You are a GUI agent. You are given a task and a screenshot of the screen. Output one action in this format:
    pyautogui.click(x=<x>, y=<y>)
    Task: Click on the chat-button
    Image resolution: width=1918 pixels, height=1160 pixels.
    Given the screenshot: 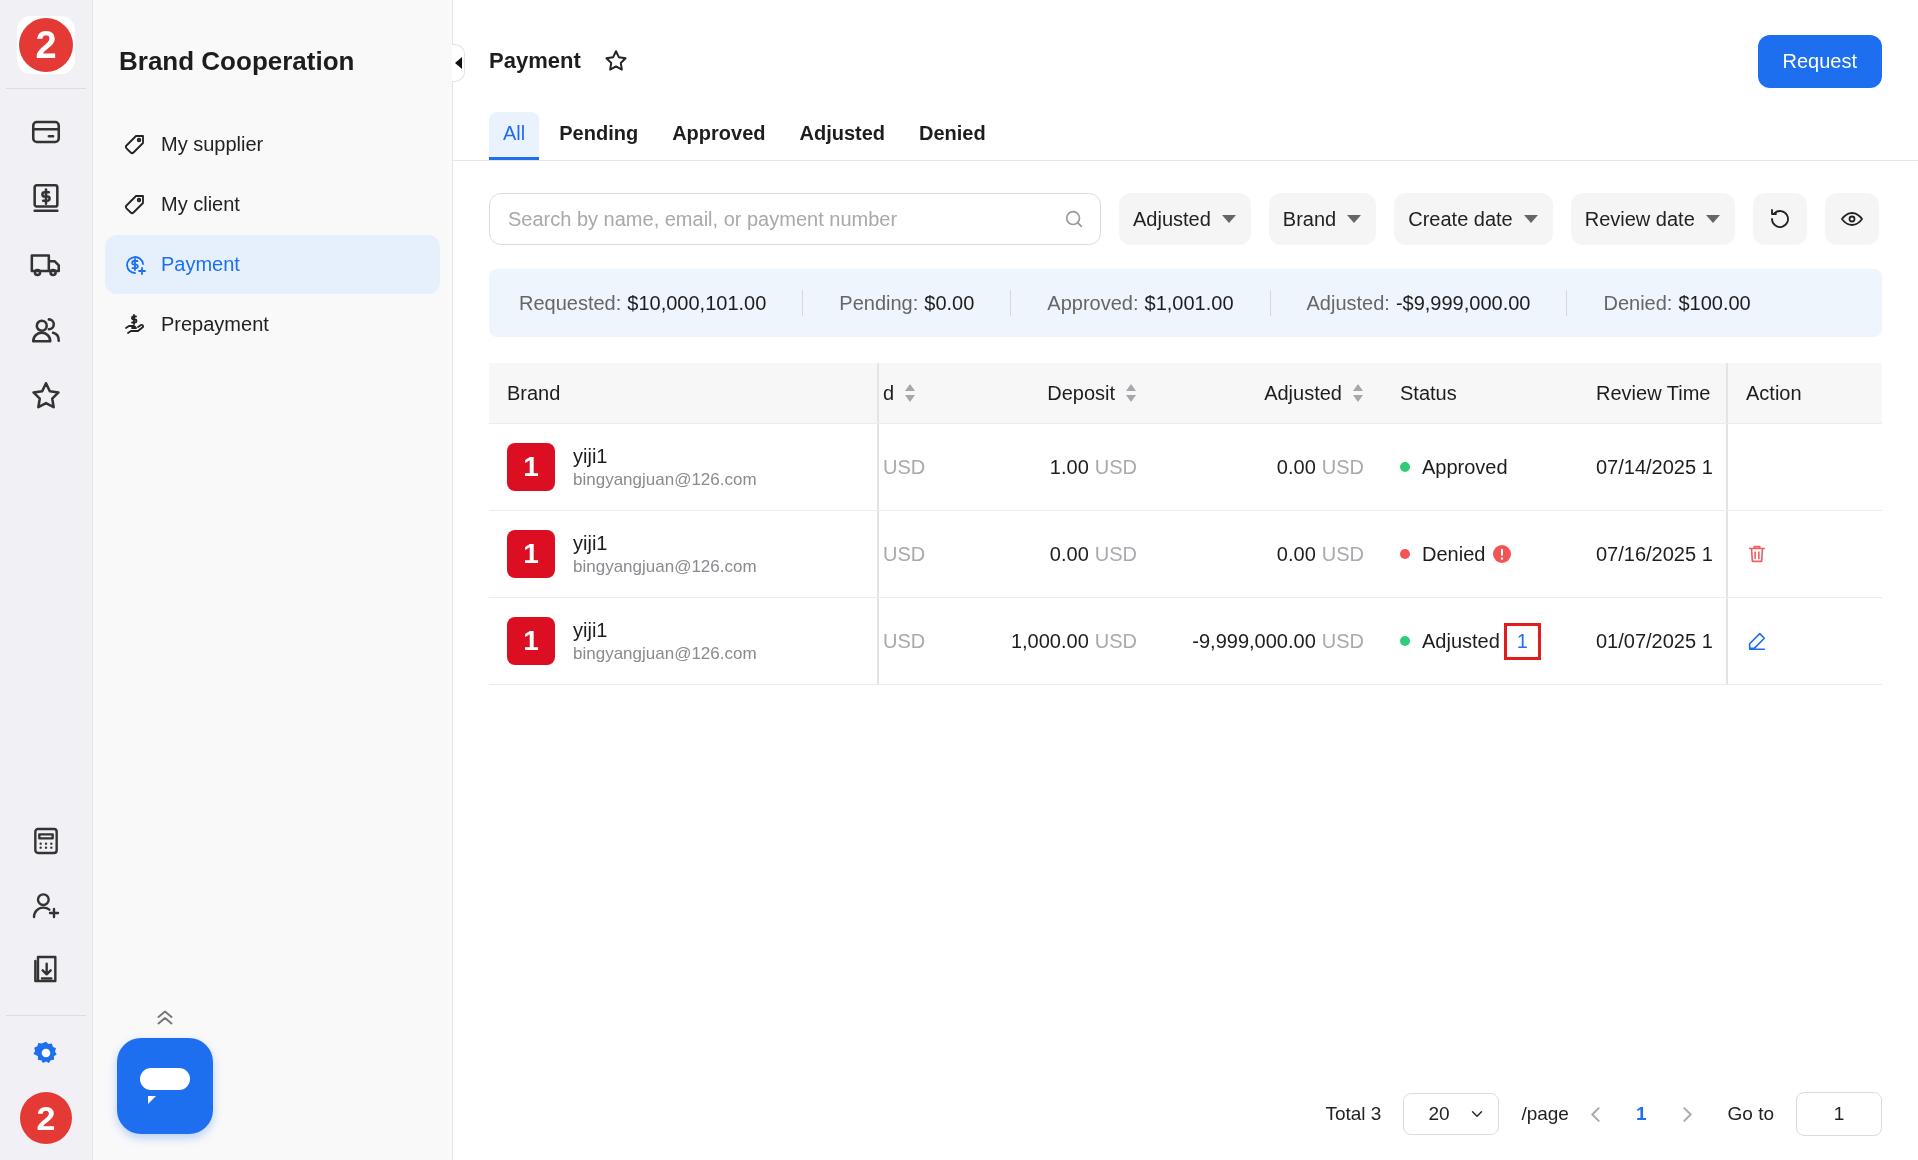 What is the action you would take?
    pyautogui.click(x=165, y=1086)
    